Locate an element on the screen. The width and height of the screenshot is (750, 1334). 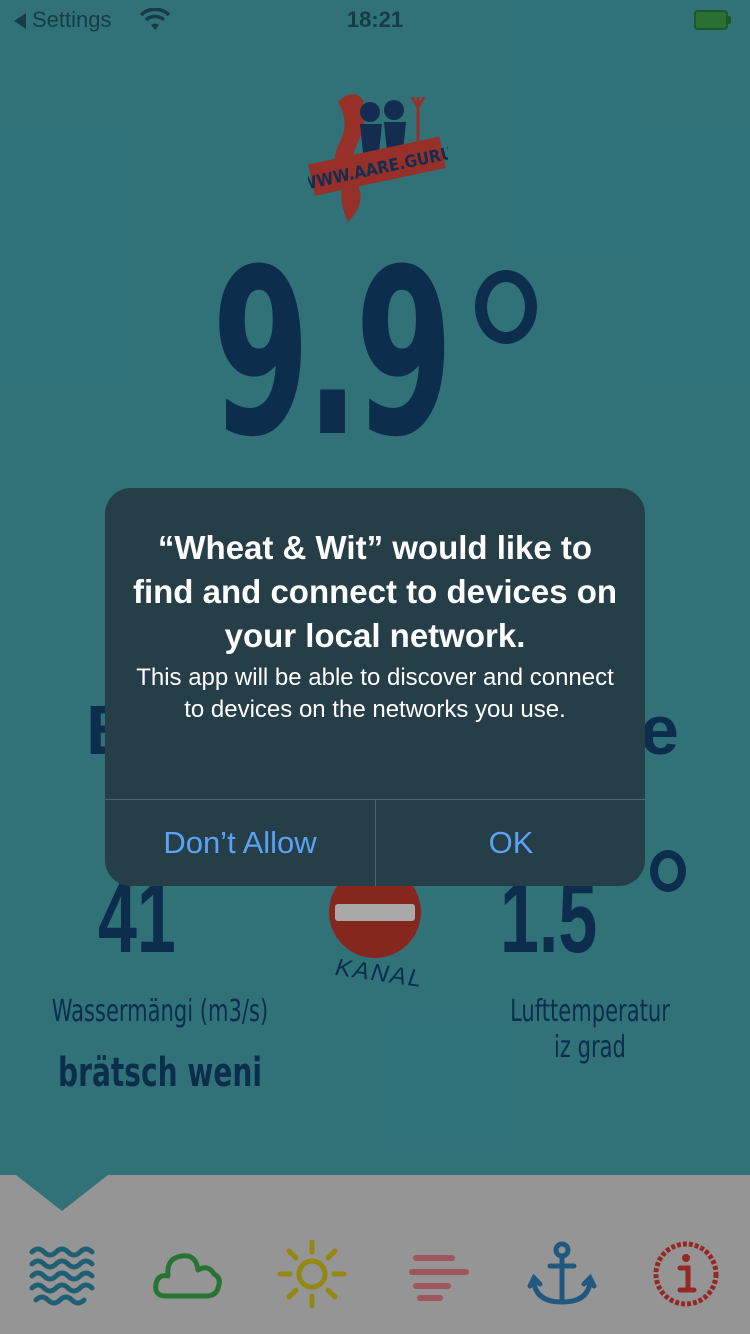
hidden-label-right: e is located at coordinates (659, 730).